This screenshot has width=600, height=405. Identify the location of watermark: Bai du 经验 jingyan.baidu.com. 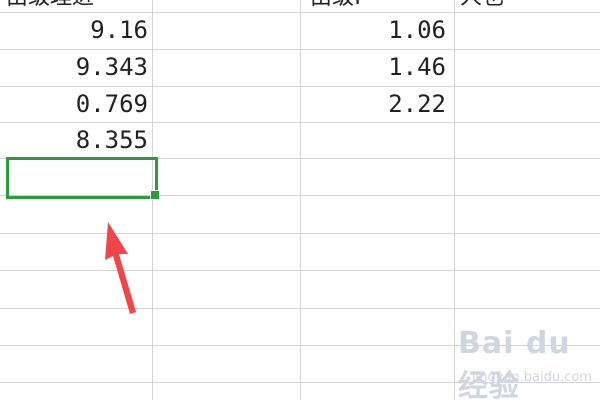
(528, 365).